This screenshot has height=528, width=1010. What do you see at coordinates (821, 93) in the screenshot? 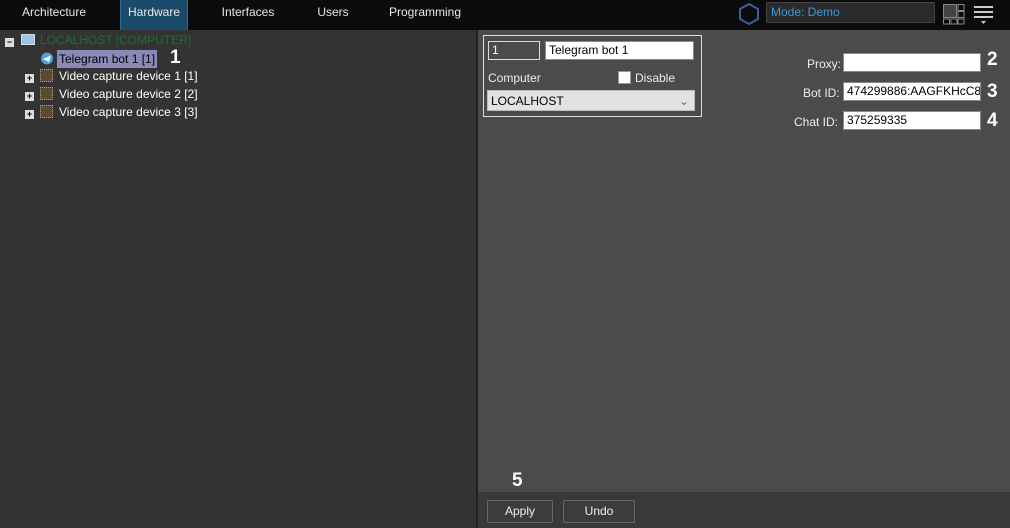
I see `bot-id-label: Bot ID:` at bounding box center [821, 93].